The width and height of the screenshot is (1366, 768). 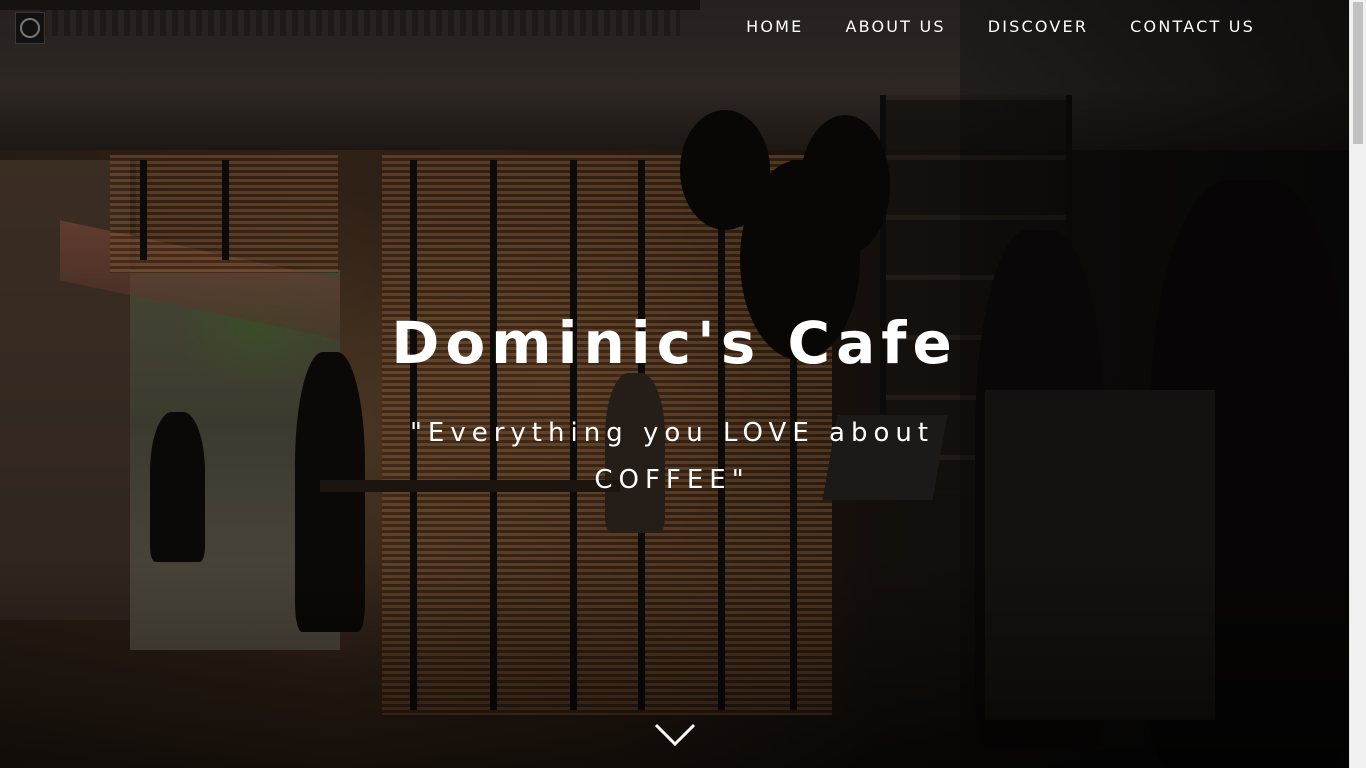 What do you see at coordinates (1358, 73) in the screenshot?
I see `scrollbar-thumb` at bounding box center [1358, 73].